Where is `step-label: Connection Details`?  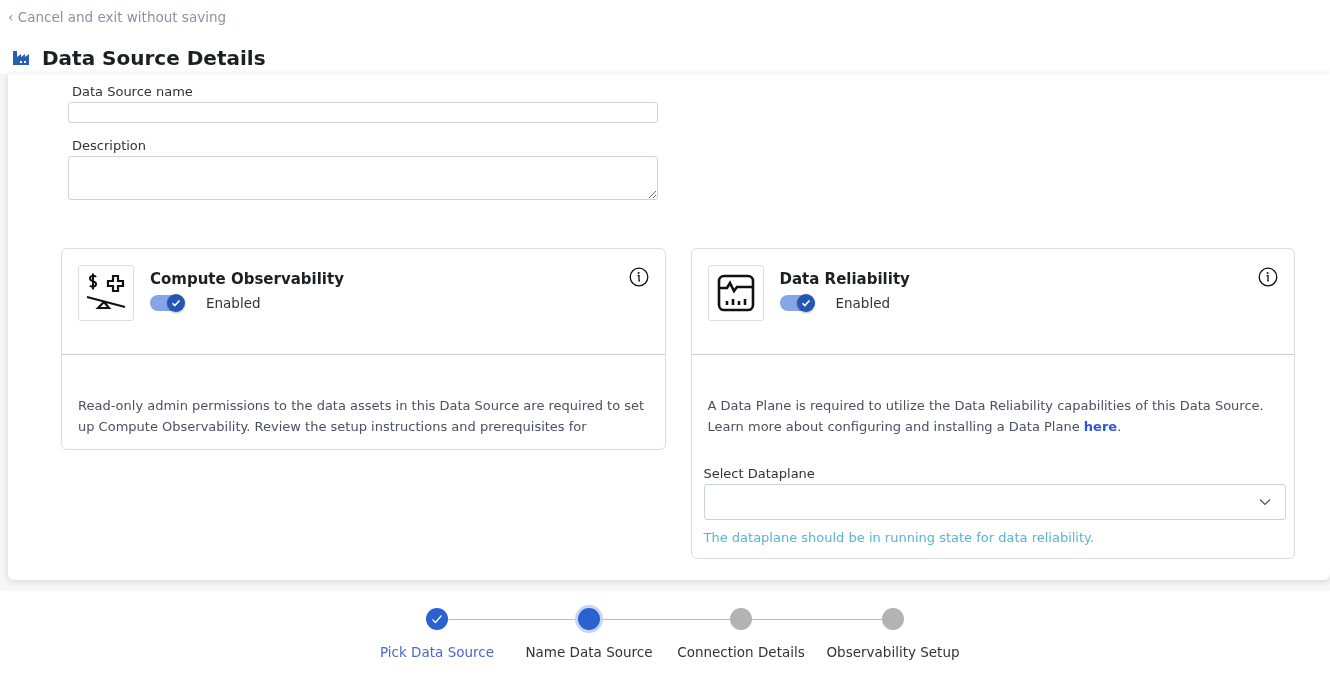 step-label: Connection Details is located at coordinates (741, 652).